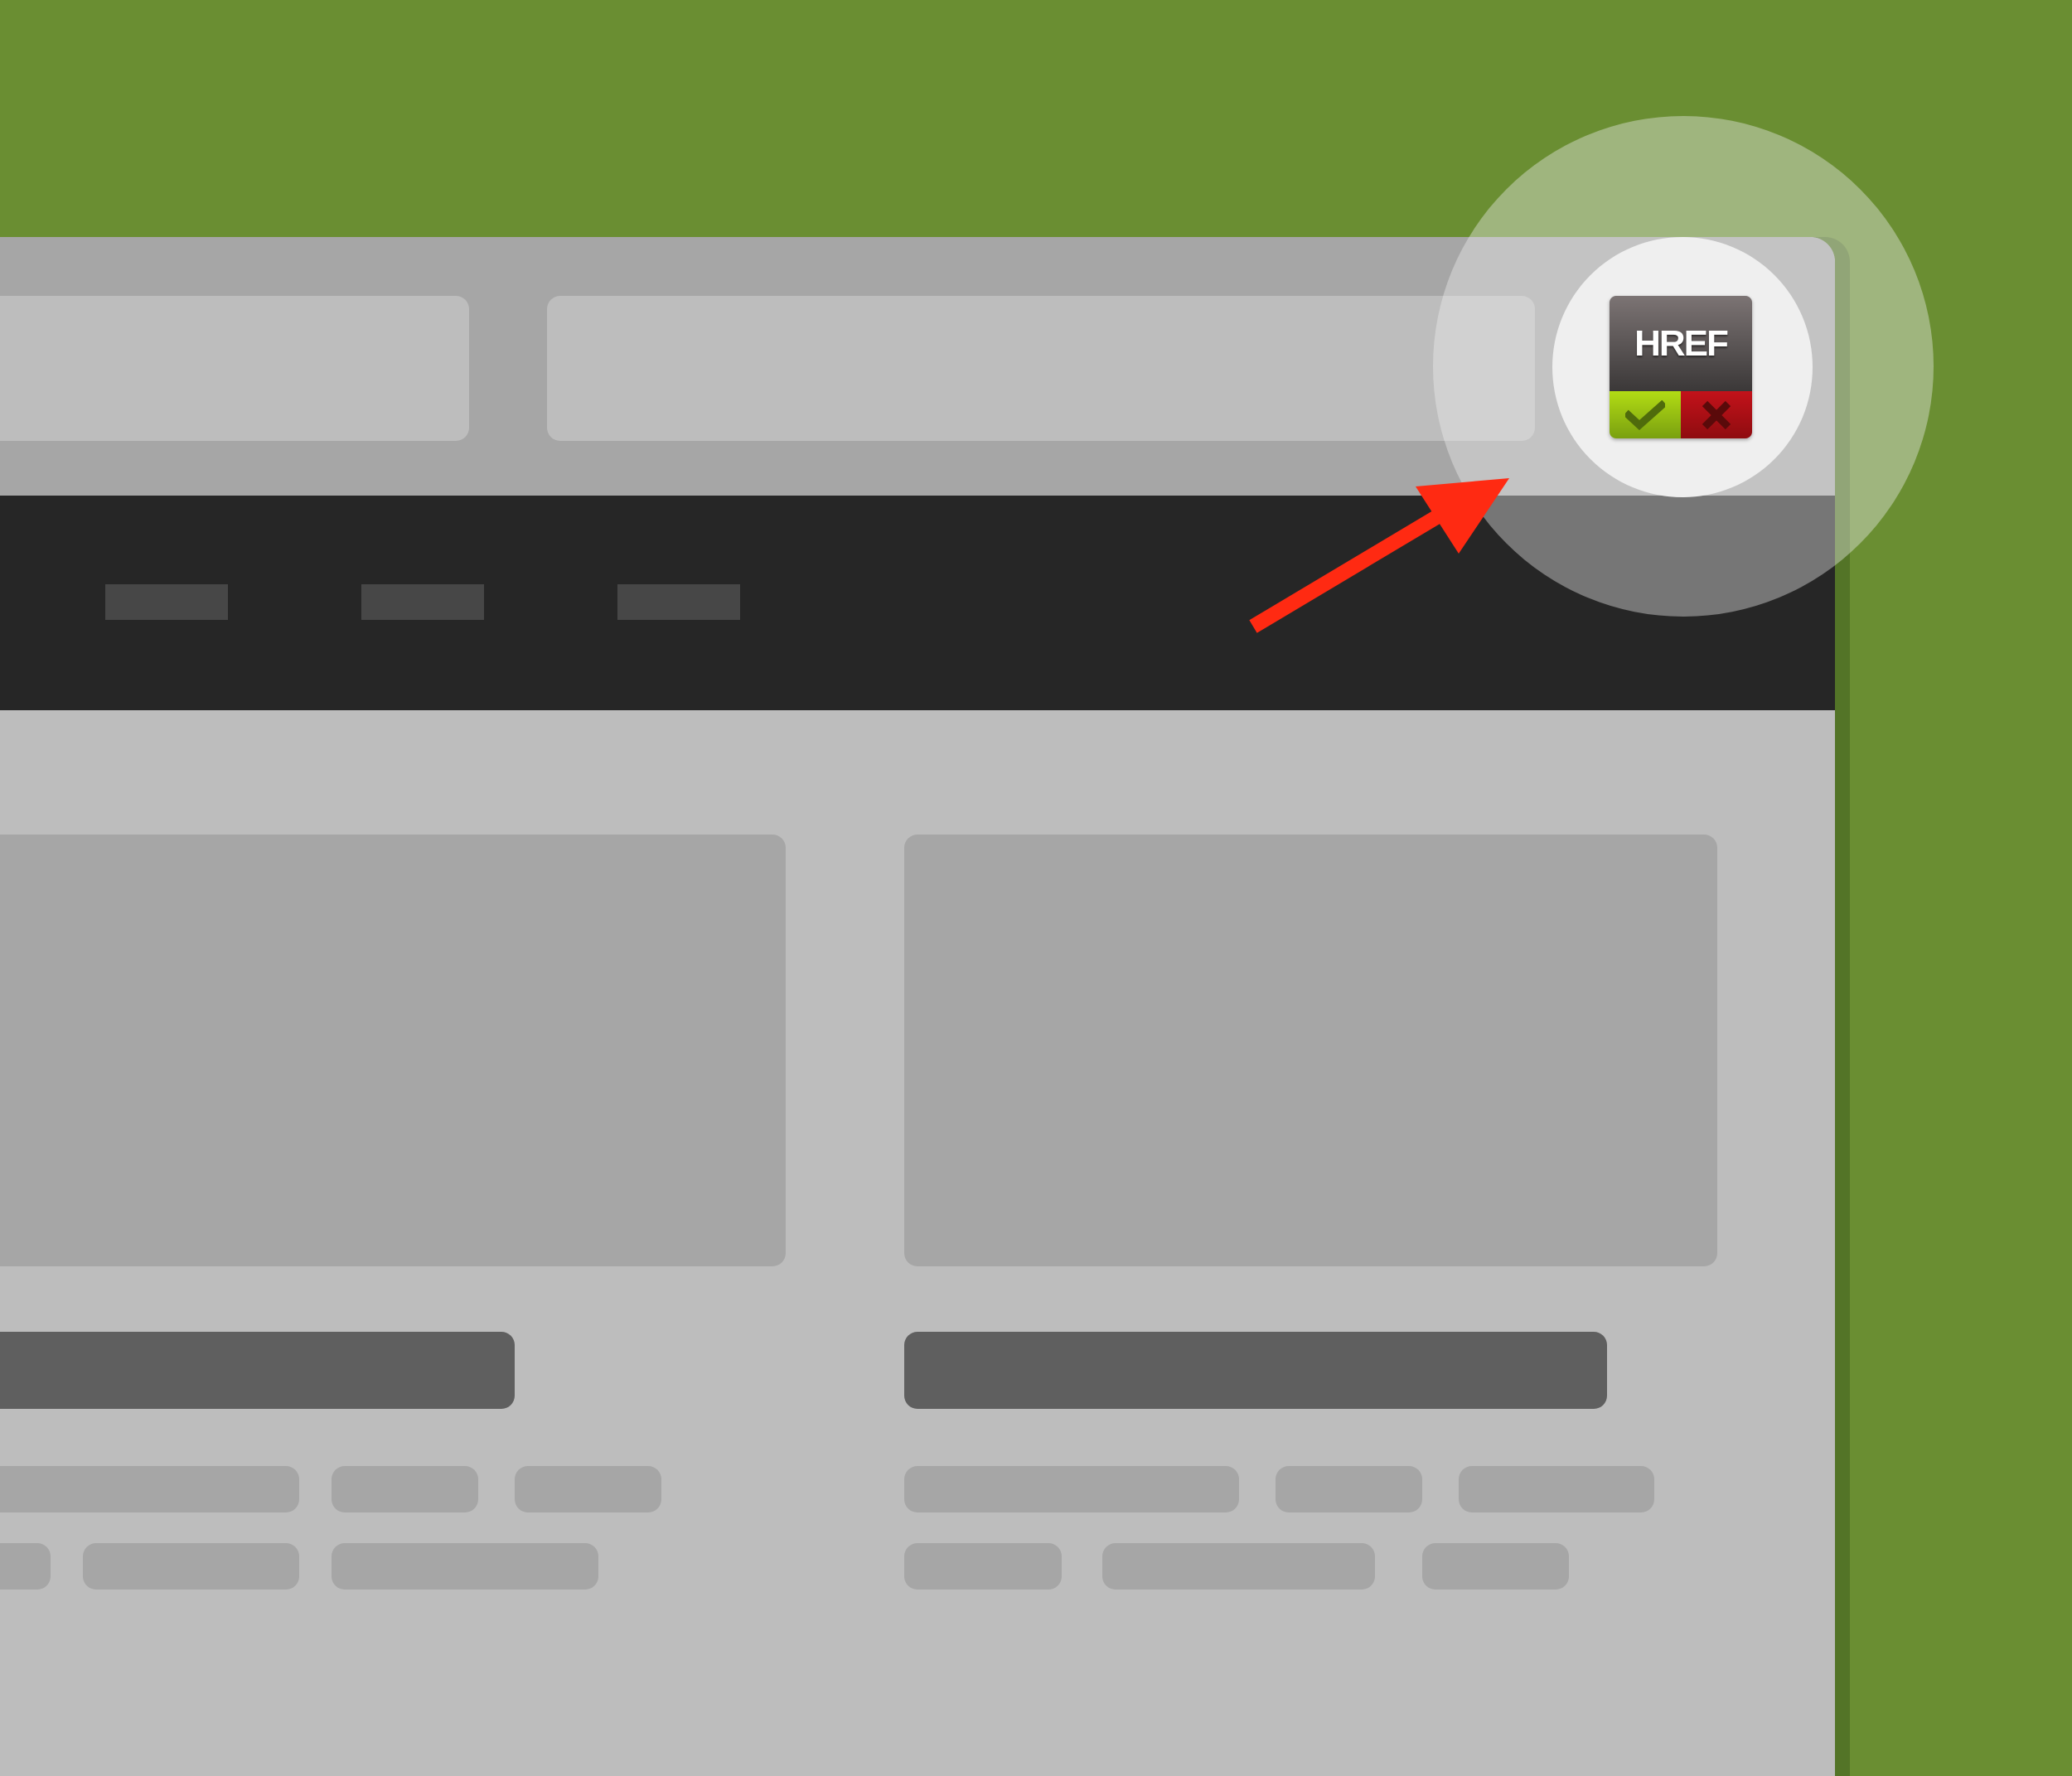 The image size is (2072, 1776). I want to click on href-label-area: HREF, so click(1681, 343).